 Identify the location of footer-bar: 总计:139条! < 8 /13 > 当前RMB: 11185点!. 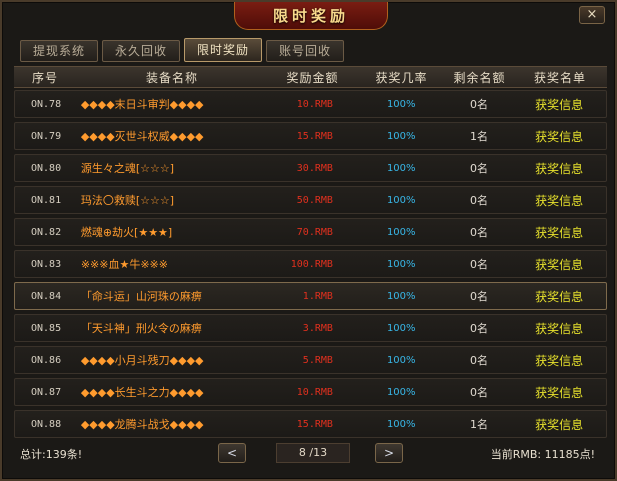
(310, 454).